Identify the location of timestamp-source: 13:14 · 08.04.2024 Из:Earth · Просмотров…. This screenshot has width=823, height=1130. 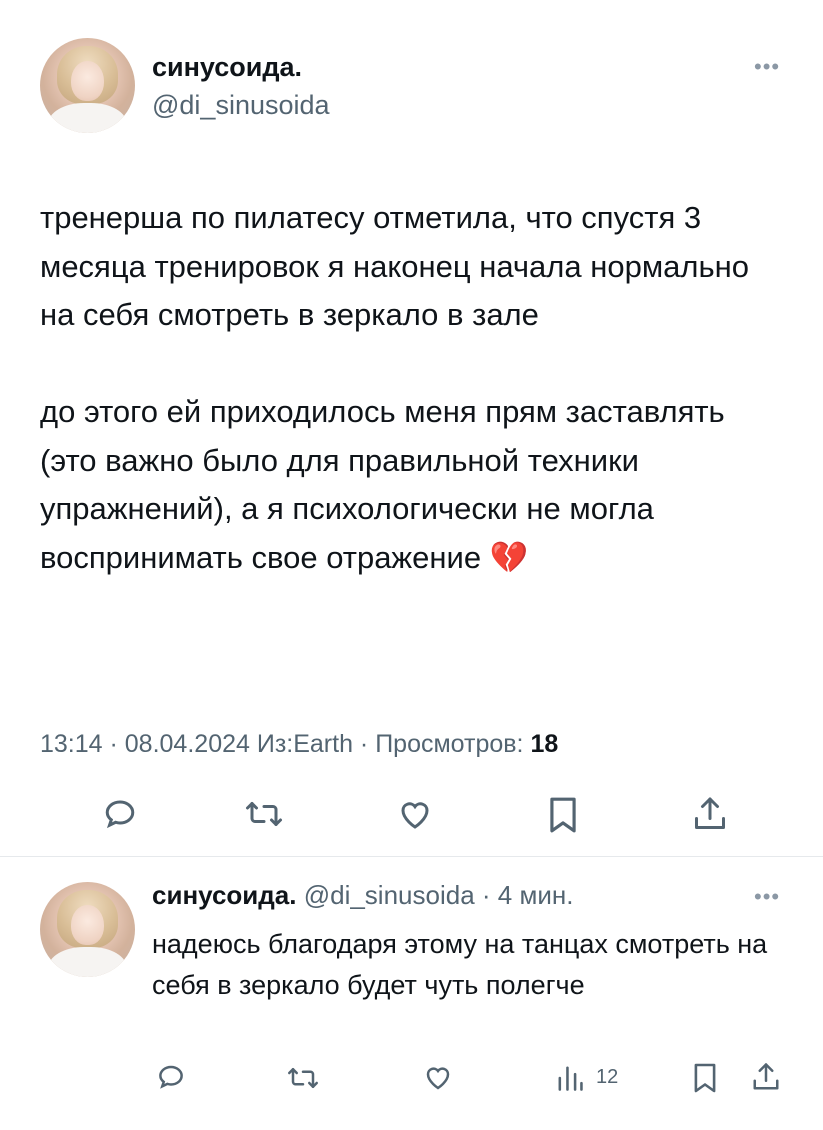
(285, 744).